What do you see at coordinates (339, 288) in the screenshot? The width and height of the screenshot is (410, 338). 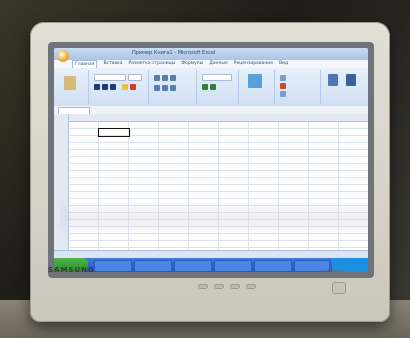 I see `power-button` at bounding box center [339, 288].